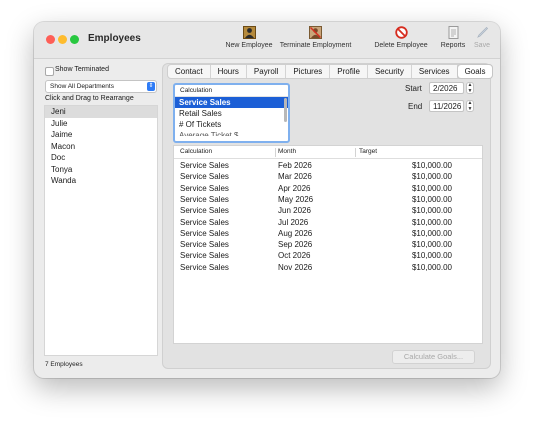 This screenshot has width=533, height=425. Describe the element at coordinates (267, 71) in the screenshot. I see `tab-payroll: Payroll` at that location.